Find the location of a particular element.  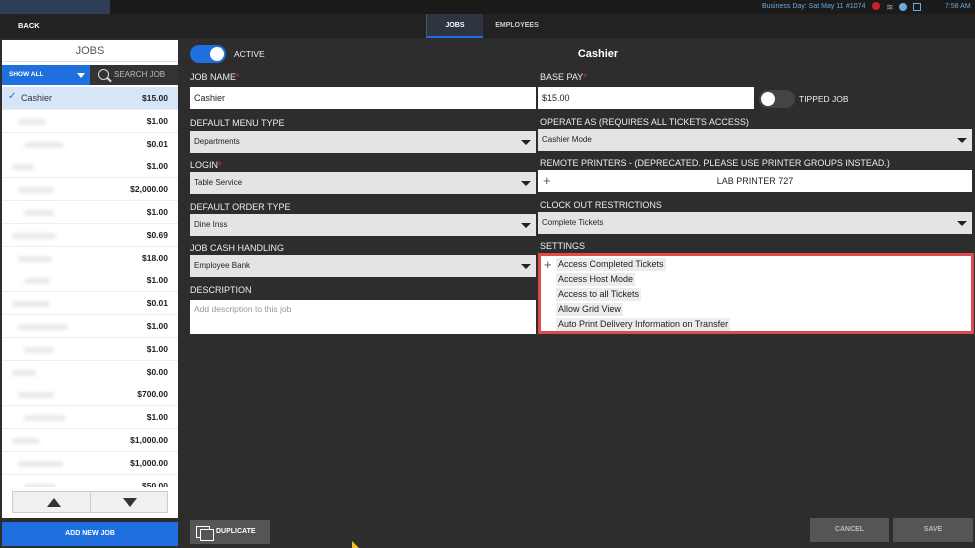

add-new-job-button: ADD NEW JOB is located at coordinates (90, 534).